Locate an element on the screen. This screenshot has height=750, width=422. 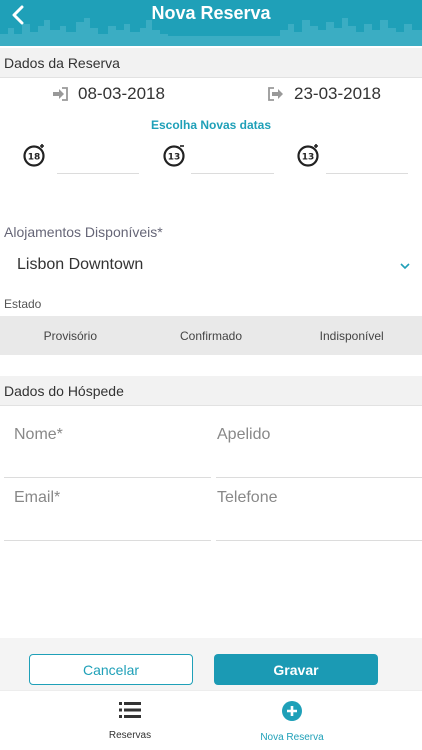
phone-label: Telefone is located at coordinates (247, 497).